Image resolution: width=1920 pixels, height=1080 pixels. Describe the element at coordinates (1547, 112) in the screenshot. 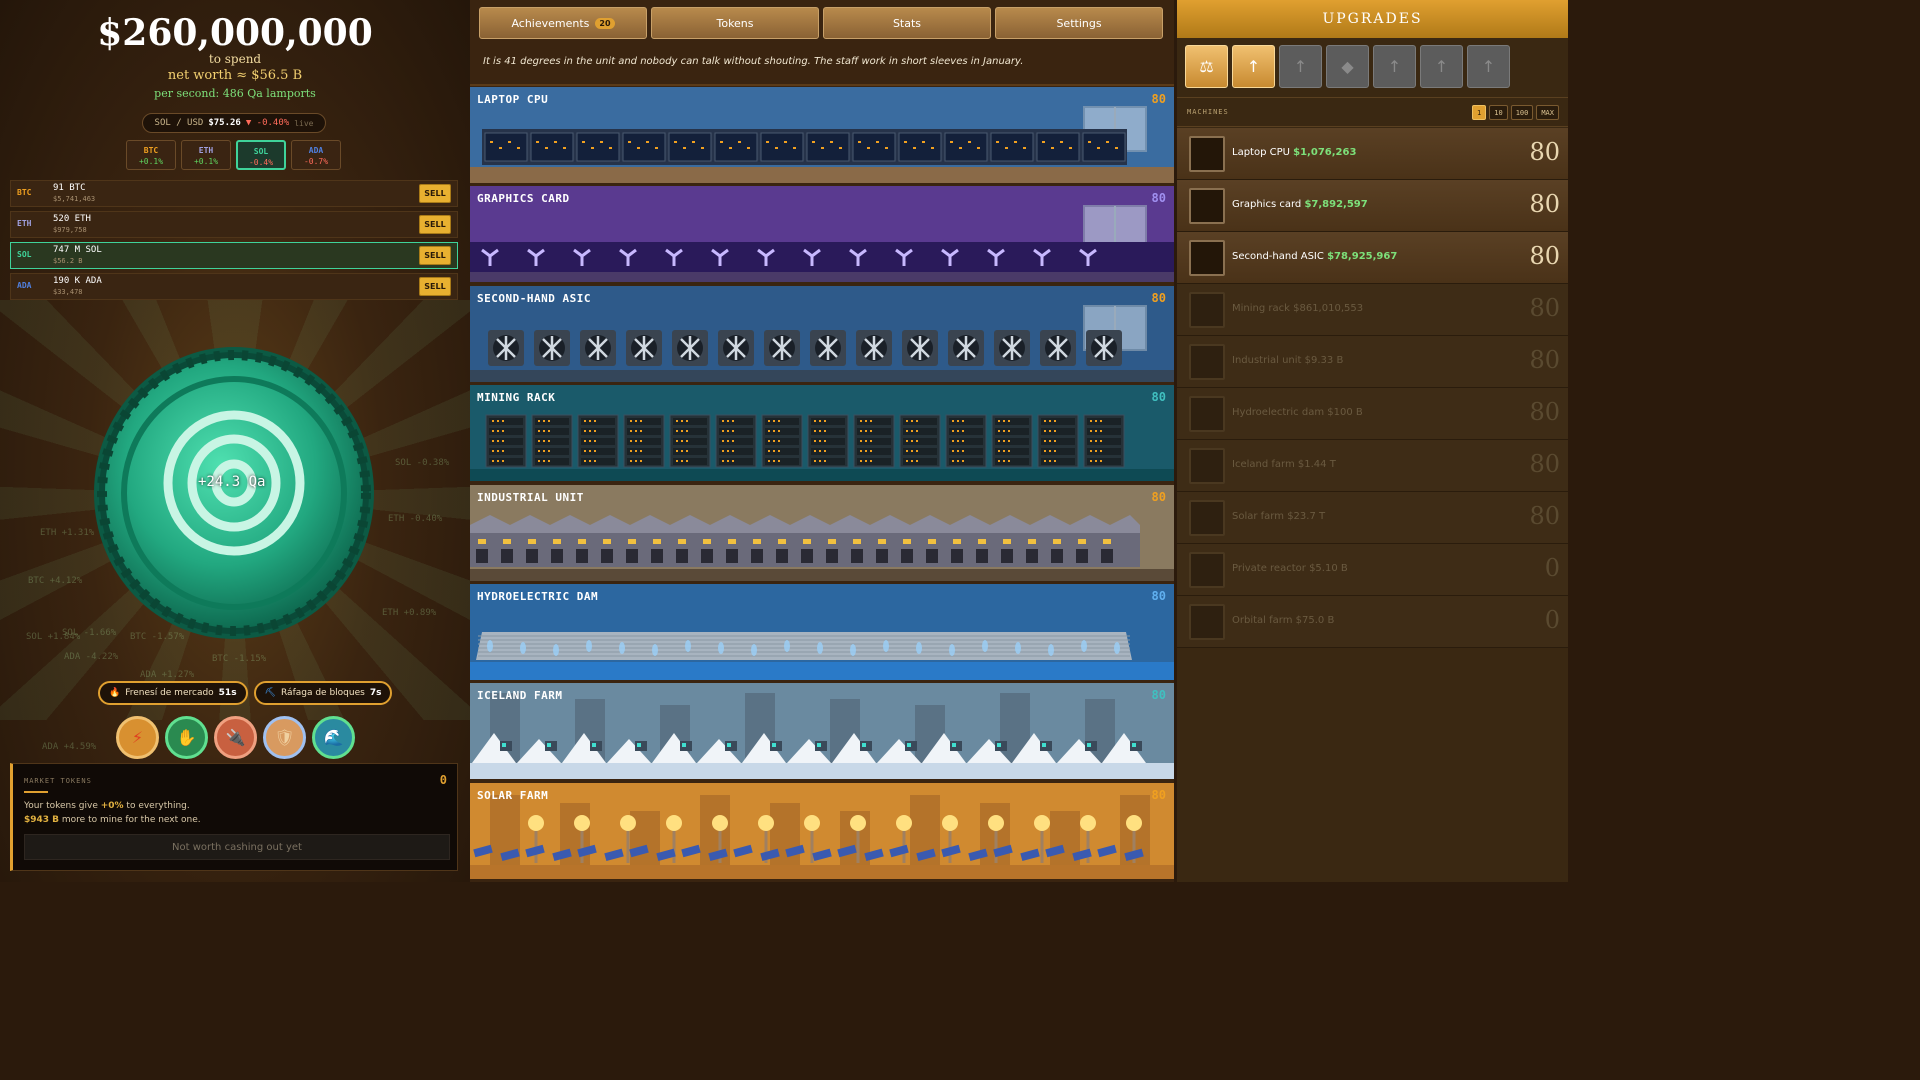

I see `qty-max-button: MAX` at that location.